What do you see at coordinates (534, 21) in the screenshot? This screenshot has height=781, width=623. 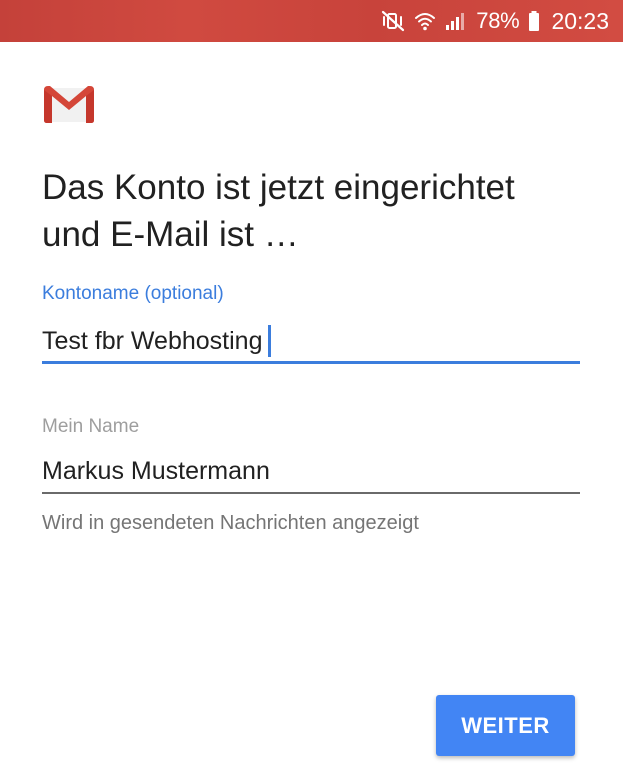 I see `battery-icon` at bounding box center [534, 21].